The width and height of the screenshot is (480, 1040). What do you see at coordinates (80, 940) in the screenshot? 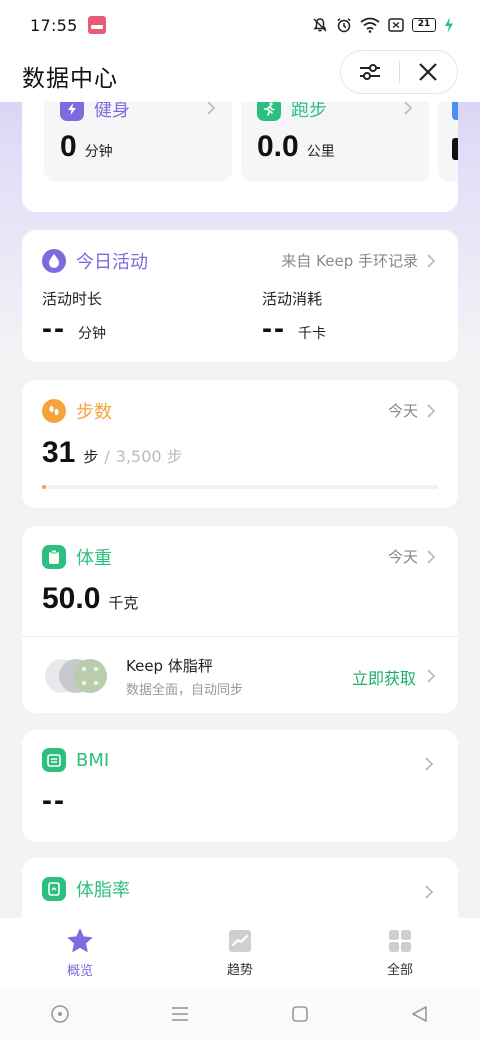
I see `star-icon` at bounding box center [80, 940].